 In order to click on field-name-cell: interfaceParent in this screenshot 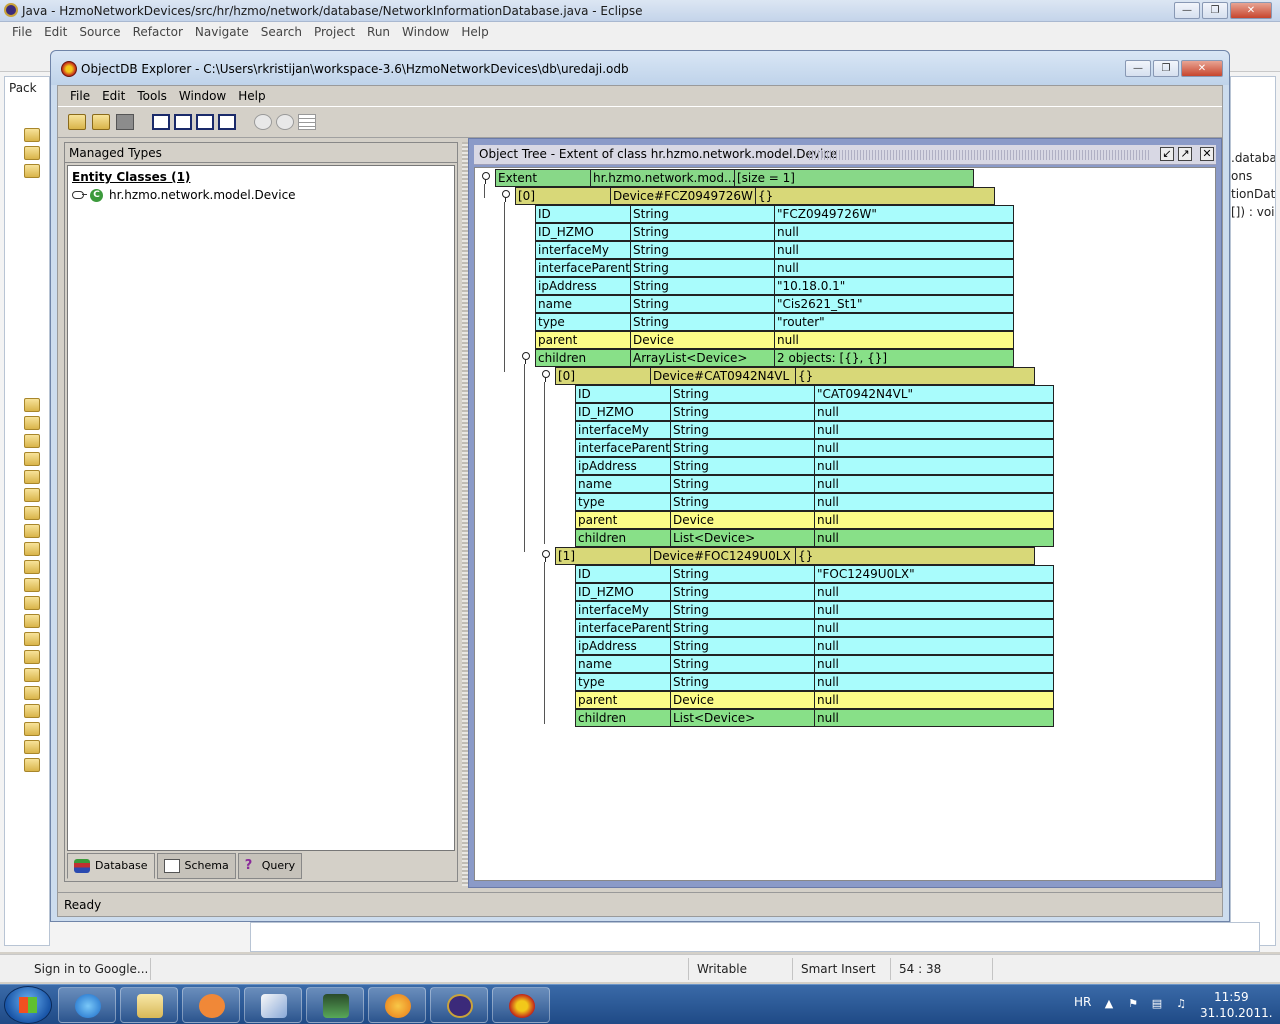, I will do `click(623, 628)`.